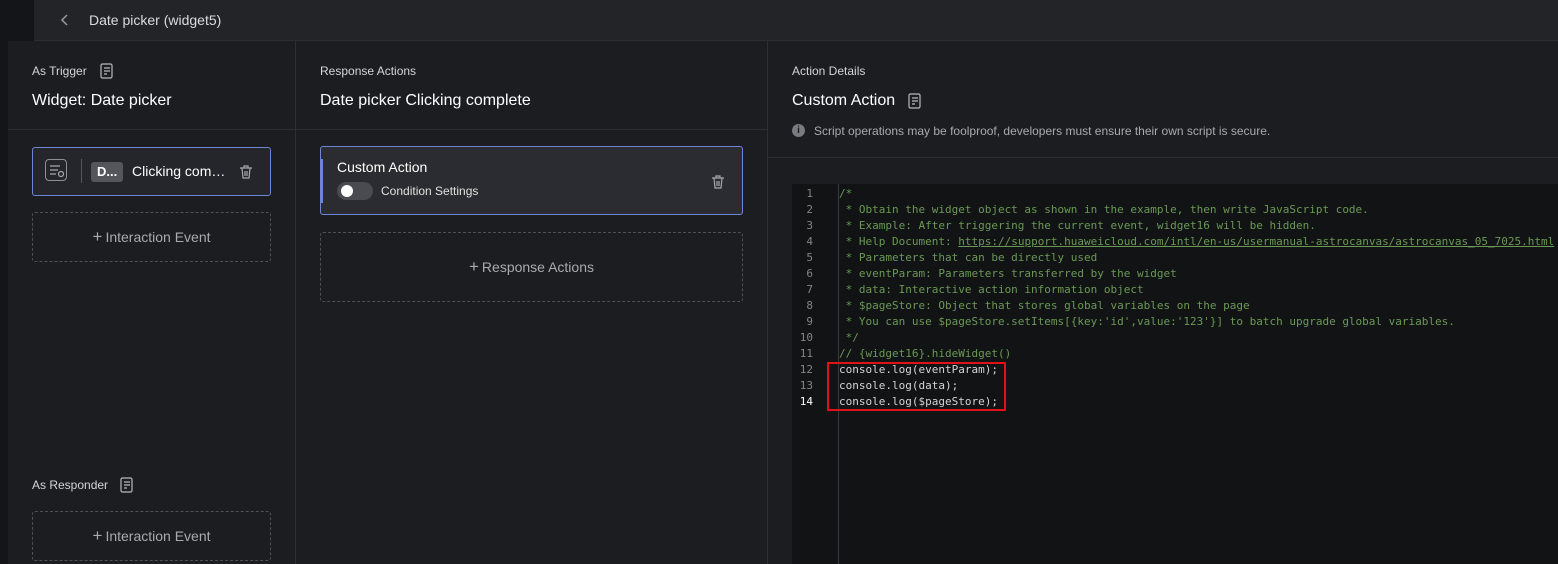 The width and height of the screenshot is (1558, 564). Describe the element at coordinates (798, 130) in the screenshot. I see `info-icon: i` at that location.